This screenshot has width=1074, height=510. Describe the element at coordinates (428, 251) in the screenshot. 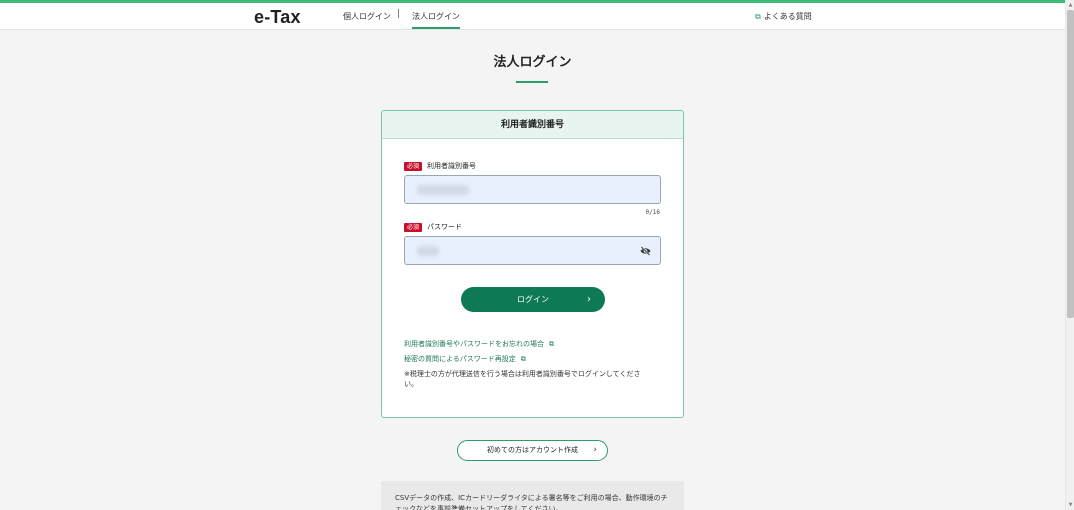

I see `password-masked-value` at that location.